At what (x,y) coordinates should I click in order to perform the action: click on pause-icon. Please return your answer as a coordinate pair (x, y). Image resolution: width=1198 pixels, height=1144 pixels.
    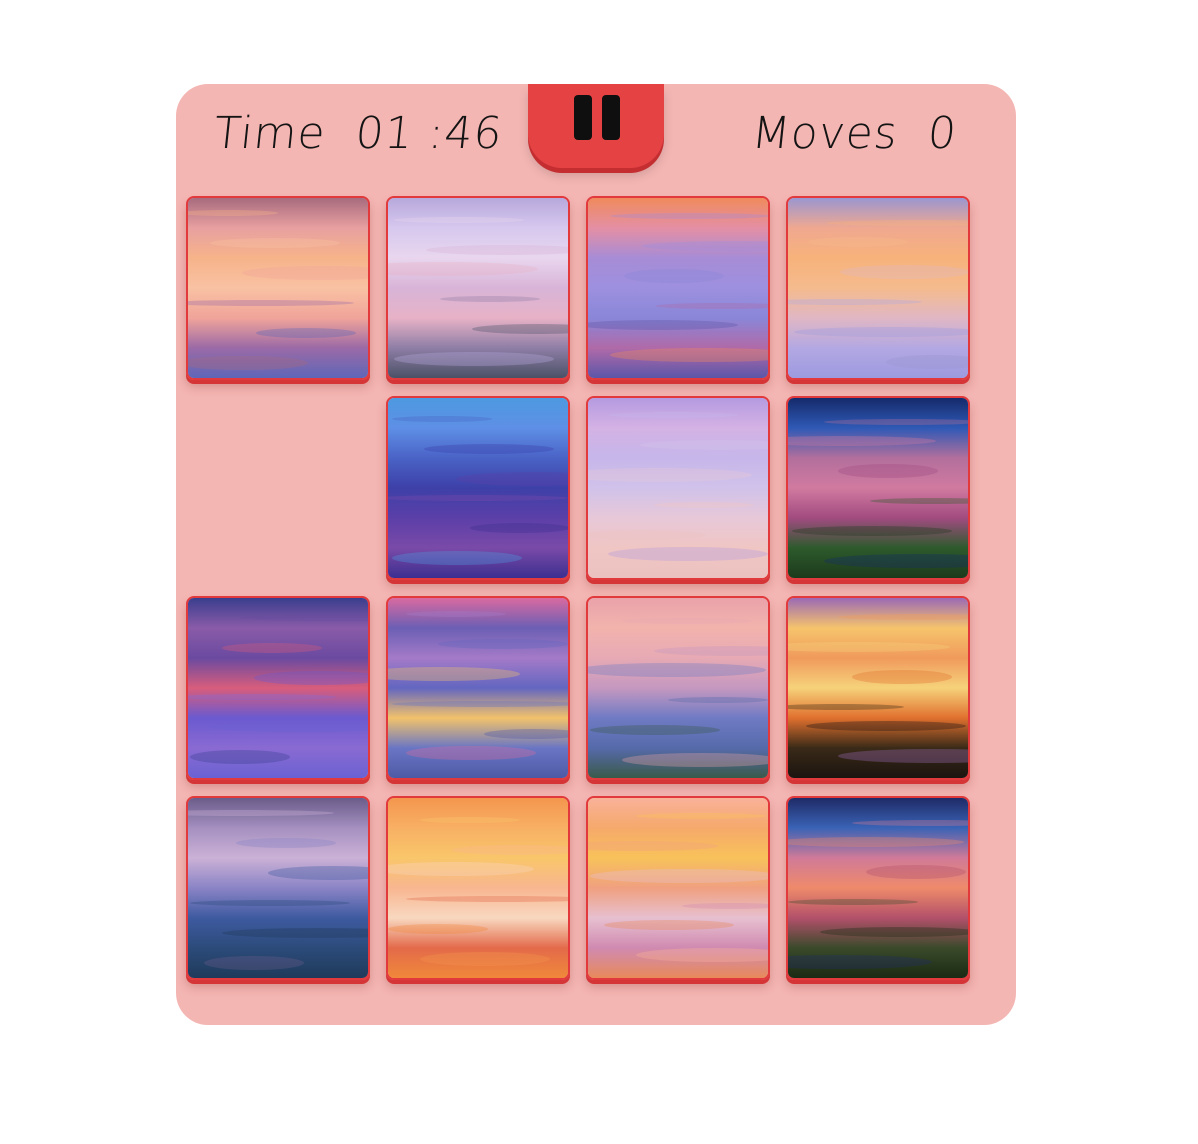
    Looking at the image, I should click on (583, 117).